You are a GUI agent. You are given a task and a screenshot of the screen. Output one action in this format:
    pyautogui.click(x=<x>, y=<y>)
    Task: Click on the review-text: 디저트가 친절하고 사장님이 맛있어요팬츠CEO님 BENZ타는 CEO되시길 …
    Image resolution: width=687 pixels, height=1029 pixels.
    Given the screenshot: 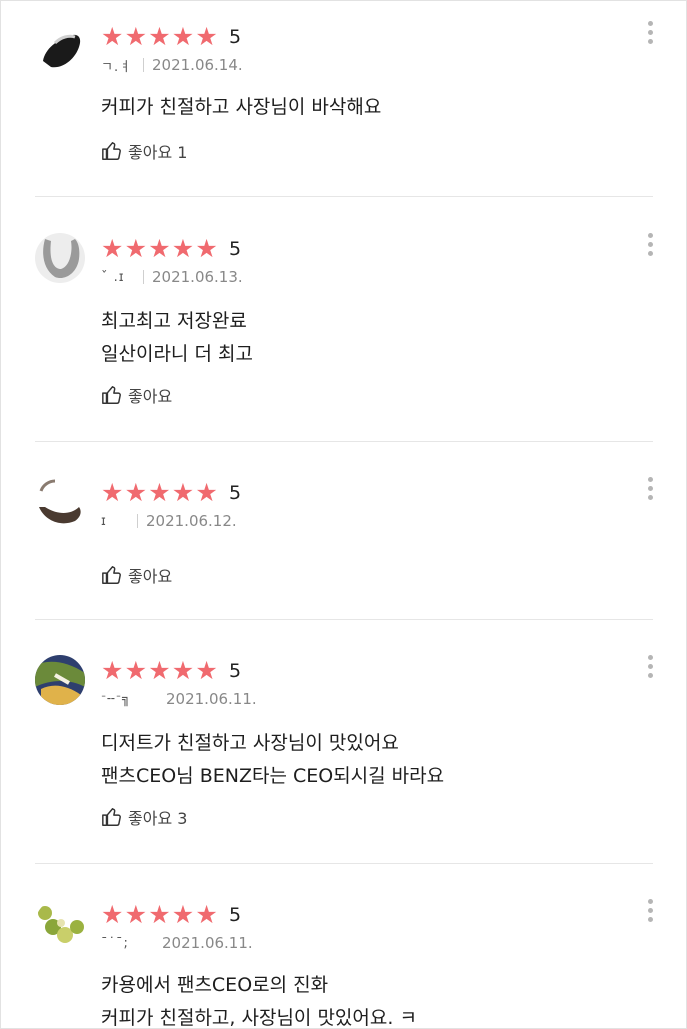 What is the action you would take?
    pyautogui.click(x=272, y=760)
    